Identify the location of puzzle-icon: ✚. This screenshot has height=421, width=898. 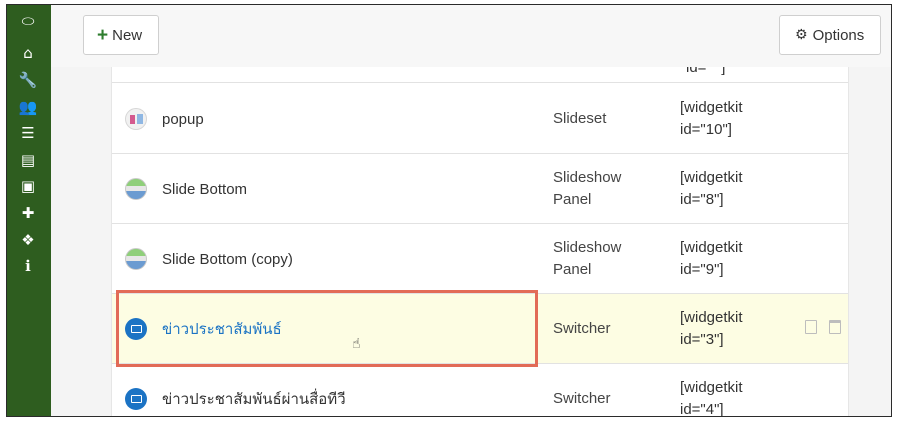
(28, 213).